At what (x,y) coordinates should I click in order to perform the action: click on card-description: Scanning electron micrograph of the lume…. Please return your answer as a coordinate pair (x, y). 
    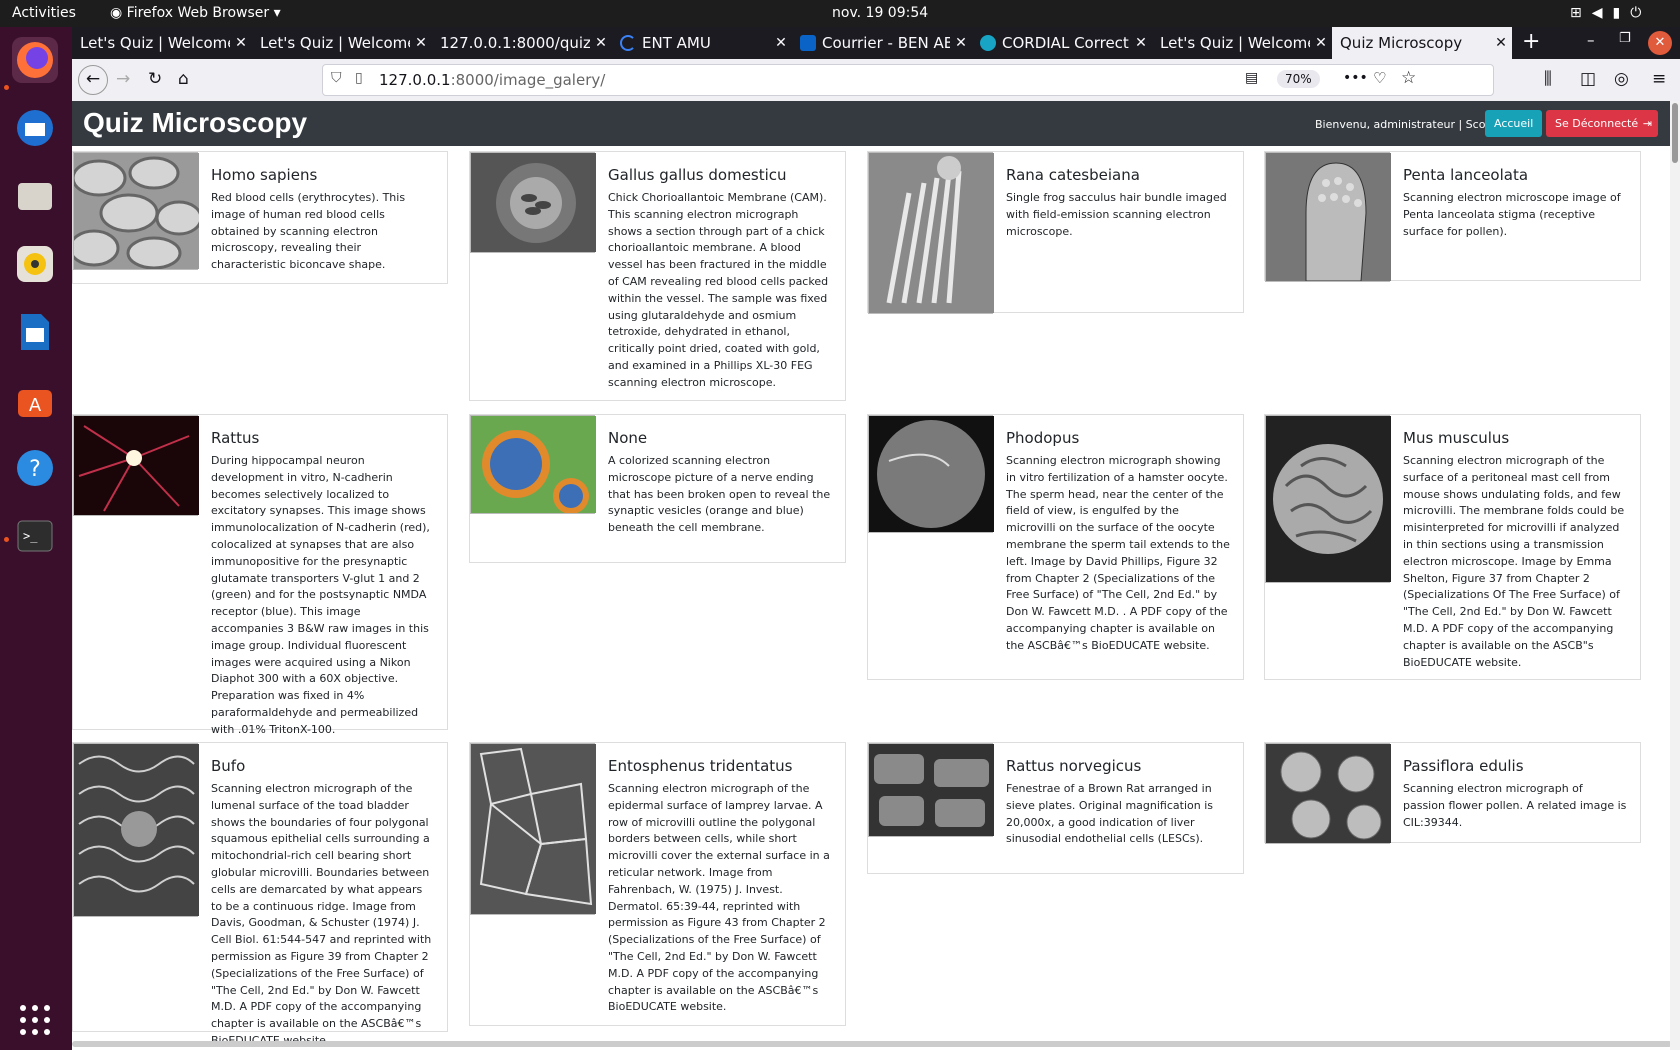
    Looking at the image, I should click on (321, 914).